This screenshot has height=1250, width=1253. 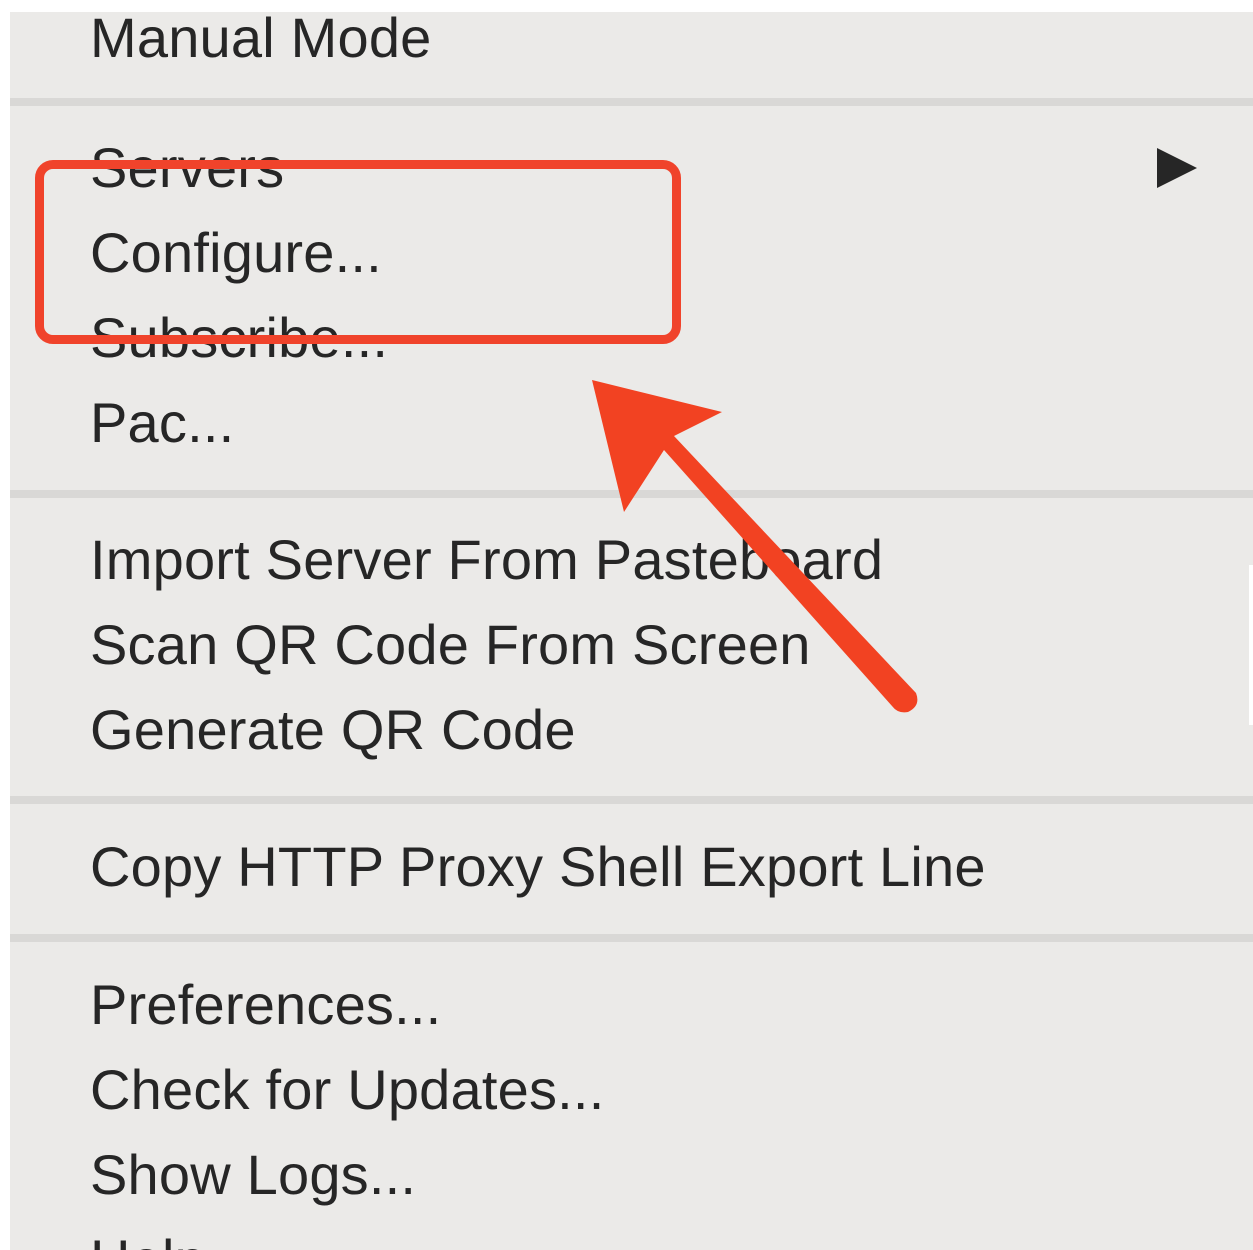 I want to click on menu-item-generate-qr-code: Generate QR Code, so click(x=333, y=730).